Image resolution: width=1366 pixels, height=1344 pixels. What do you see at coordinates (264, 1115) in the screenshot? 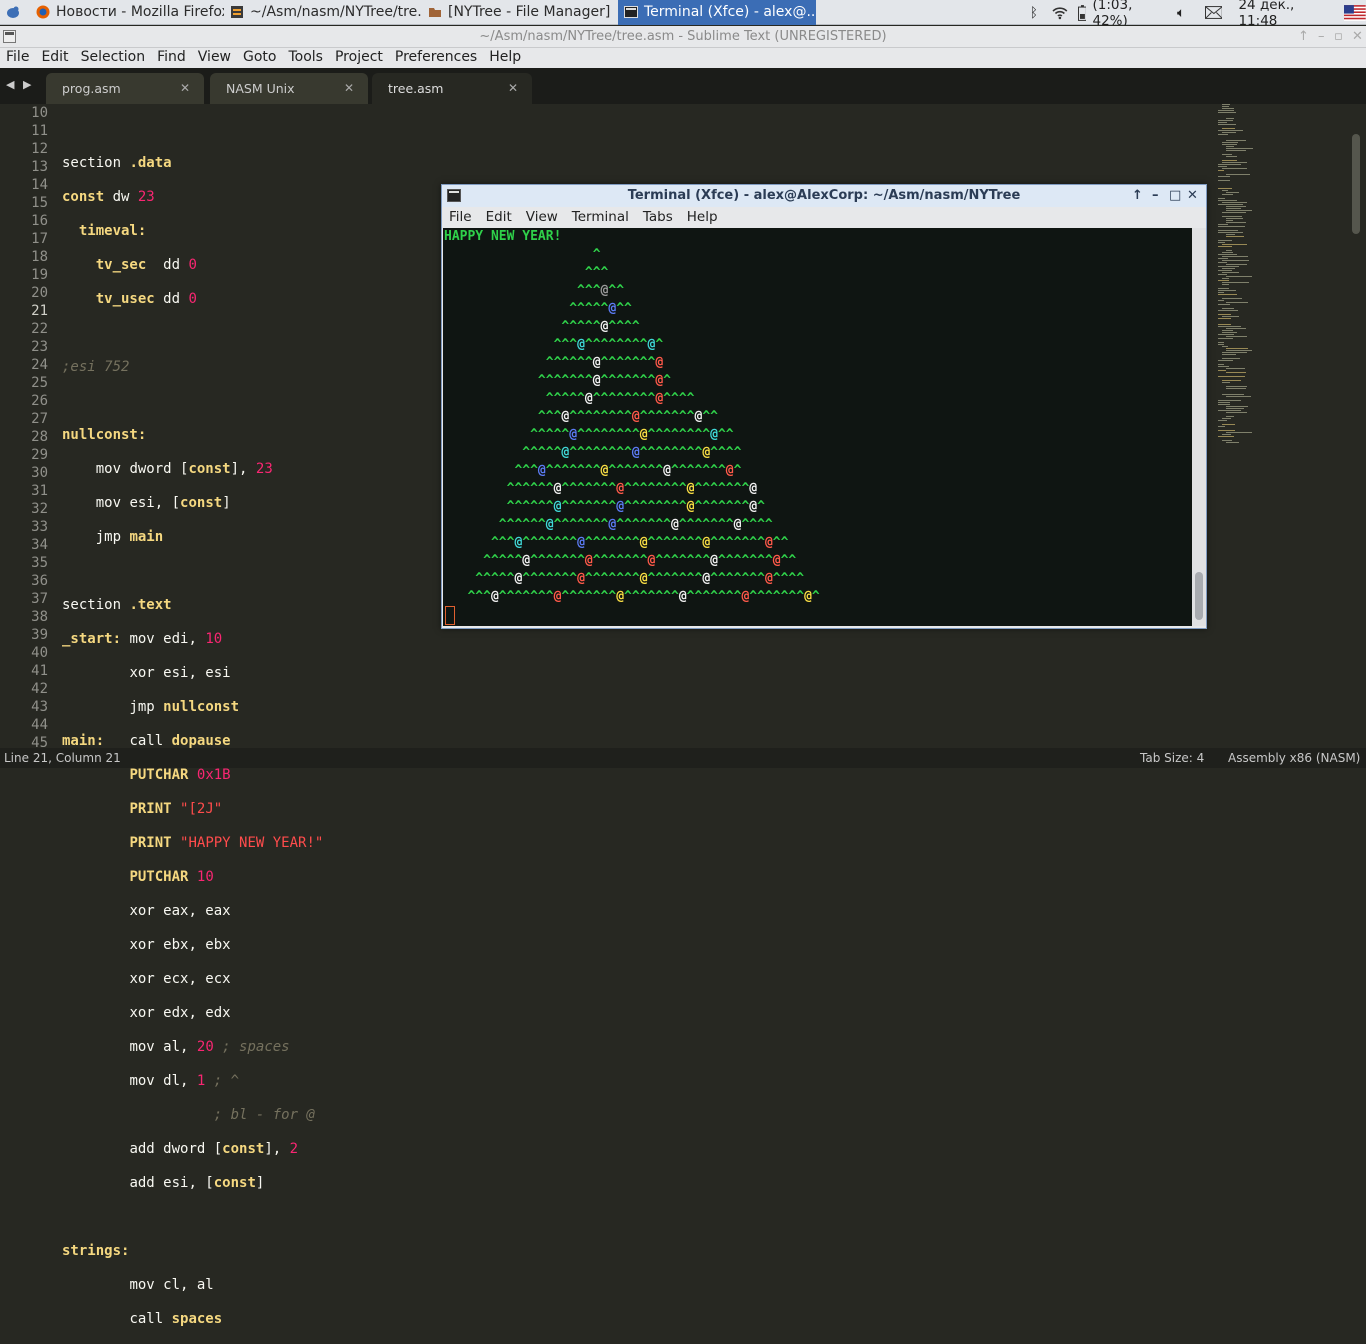
I see `code-line: ; bl - for @` at bounding box center [264, 1115].